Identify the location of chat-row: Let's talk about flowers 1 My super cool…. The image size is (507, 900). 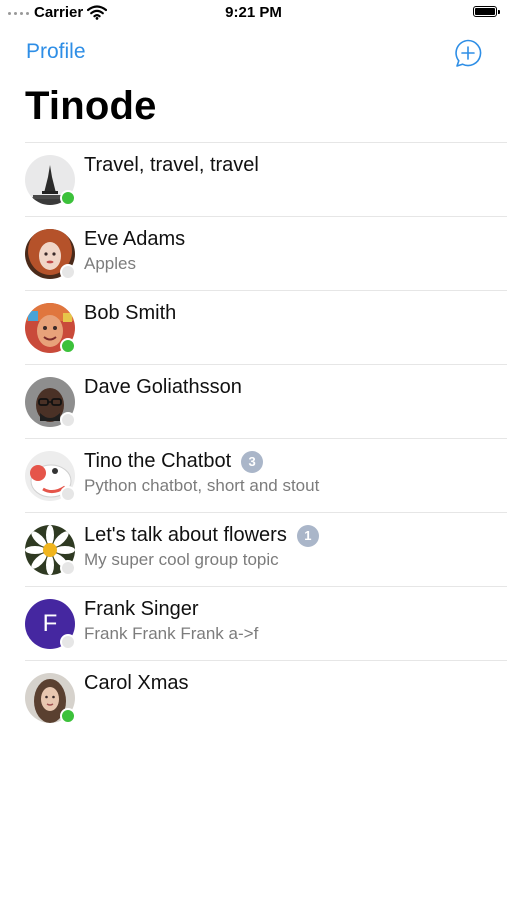
(266, 549).